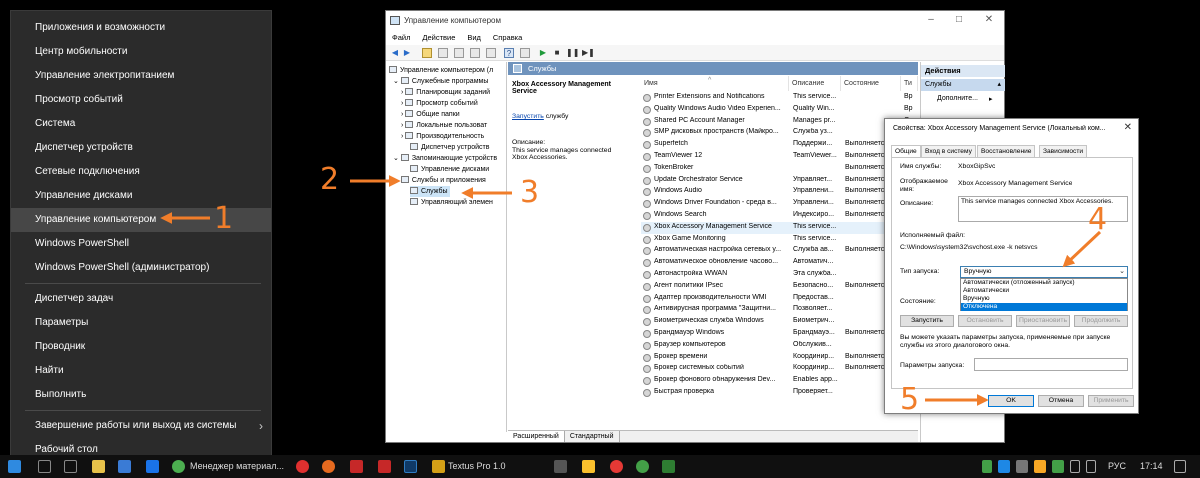 The image size is (1200, 478). I want to click on search-icon, so click(44, 466).